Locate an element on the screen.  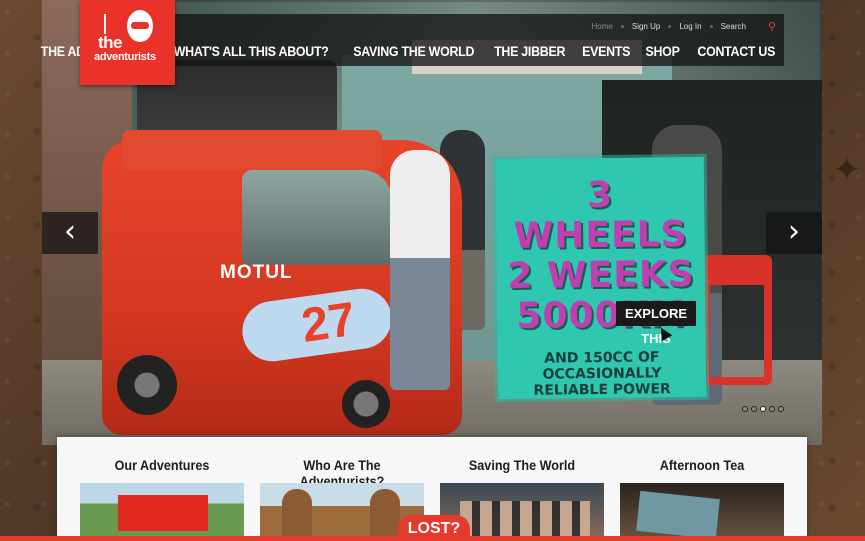
site-logo: the adventurists is located at coordinates (127, 42).